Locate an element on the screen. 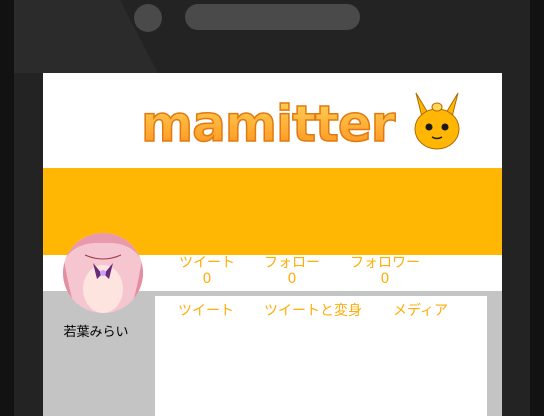 Image resolution: width=544 pixels, height=416 pixels. stat-tweets: ツイート 0 is located at coordinates (207, 271).